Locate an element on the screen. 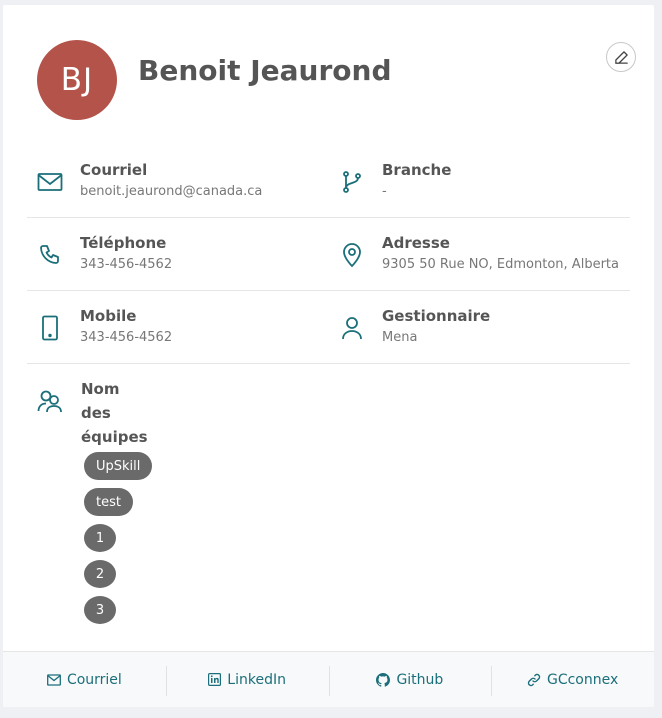 The width and height of the screenshot is (662, 718). team-icon is located at coordinates (50, 401).